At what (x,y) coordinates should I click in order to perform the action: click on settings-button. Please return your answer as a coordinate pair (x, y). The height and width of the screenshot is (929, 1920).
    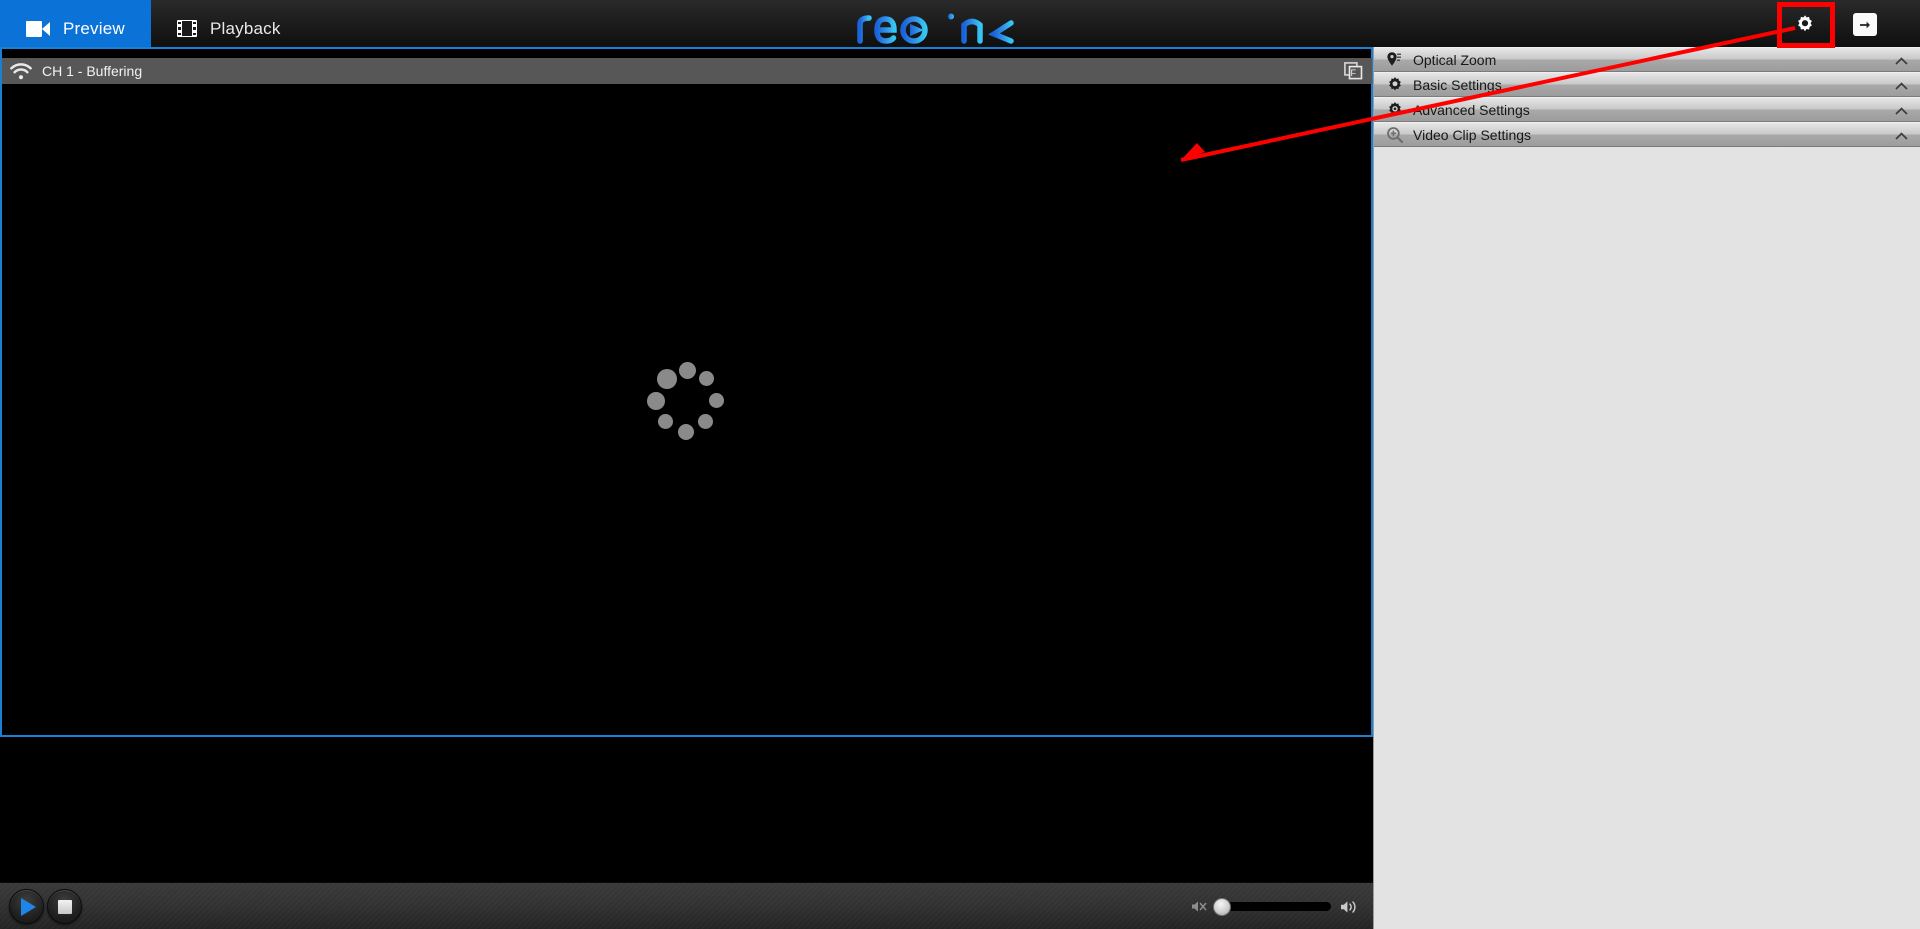
    Looking at the image, I should click on (1805, 25).